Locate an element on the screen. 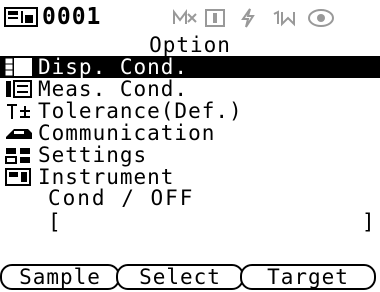  menu-item-label: Disp. Cond. is located at coordinates (113, 67).